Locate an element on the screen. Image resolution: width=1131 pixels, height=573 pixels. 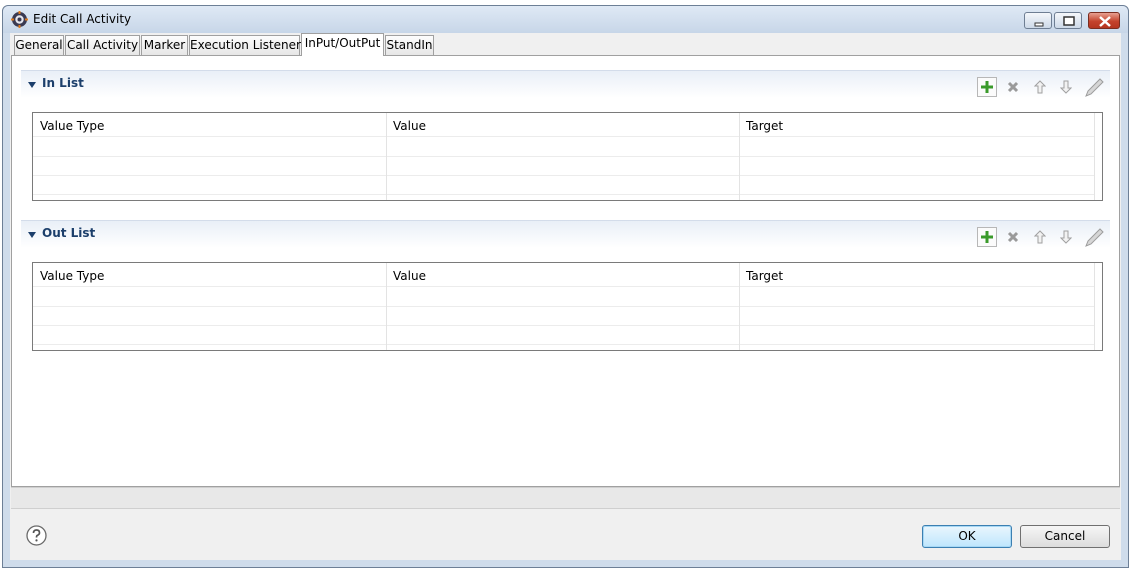
ok-button: OK is located at coordinates (967, 536).